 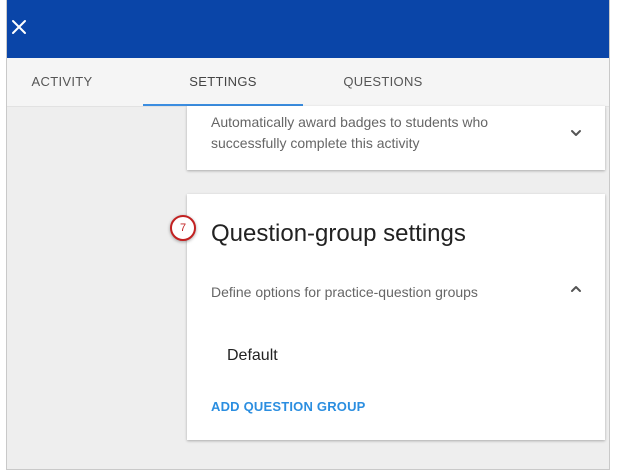 I want to click on close-icon, so click(x=19, y=27).